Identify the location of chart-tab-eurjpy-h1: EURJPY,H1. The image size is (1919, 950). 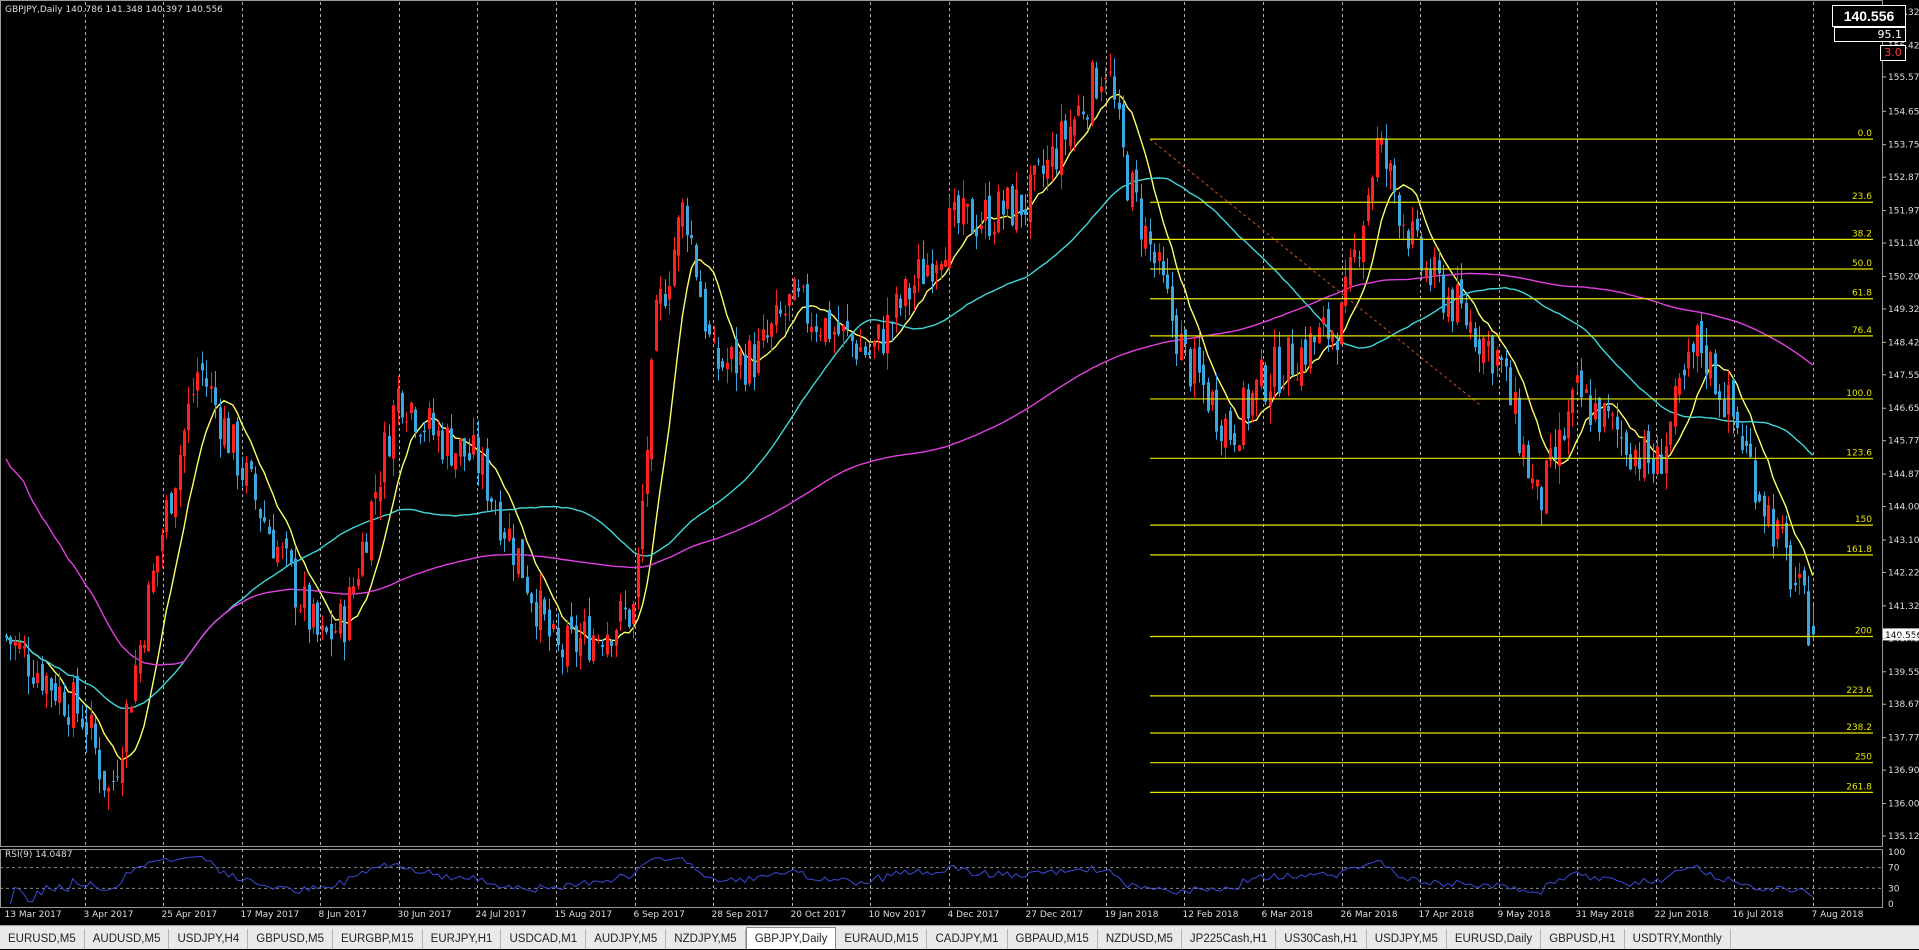
(462, 939).